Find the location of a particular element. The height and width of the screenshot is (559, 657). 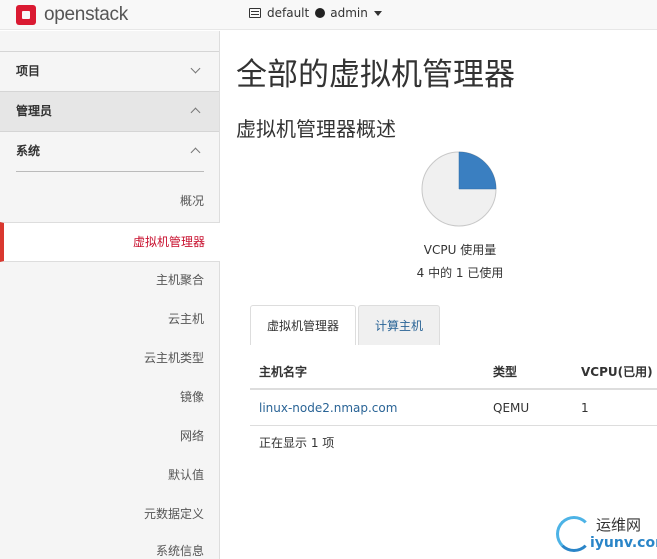

project-name: default is located at coordinates (288, 13).